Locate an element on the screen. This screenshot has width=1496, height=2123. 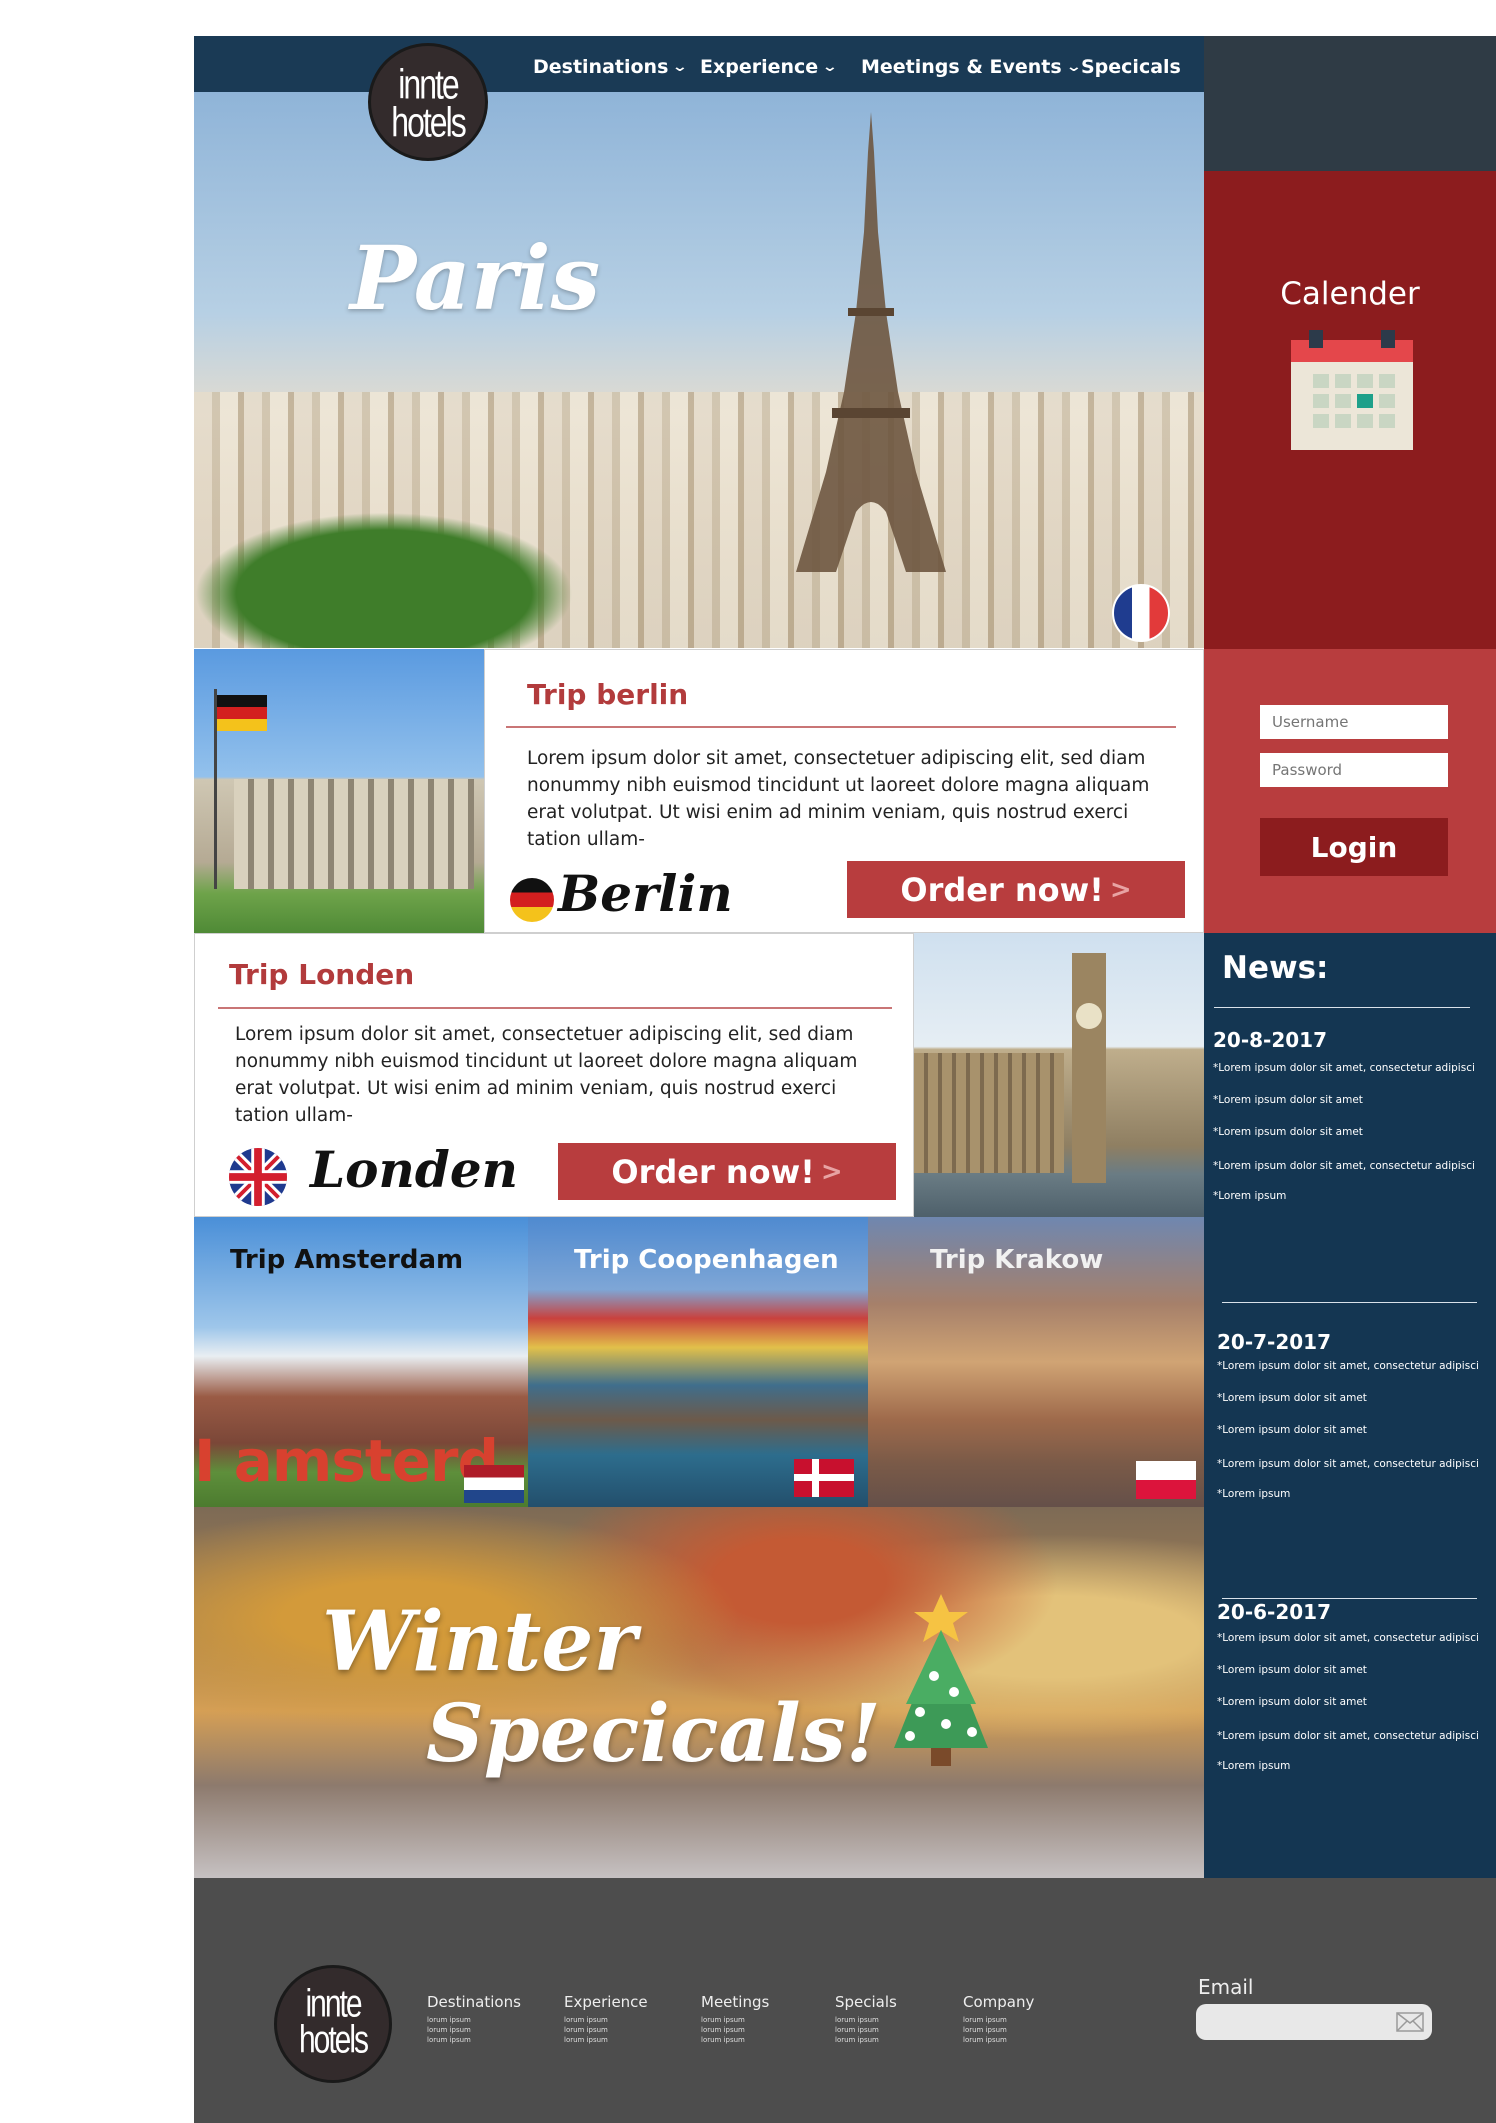
nav-meetings-label: Meetings & Events is located at coordinates (961, 67).